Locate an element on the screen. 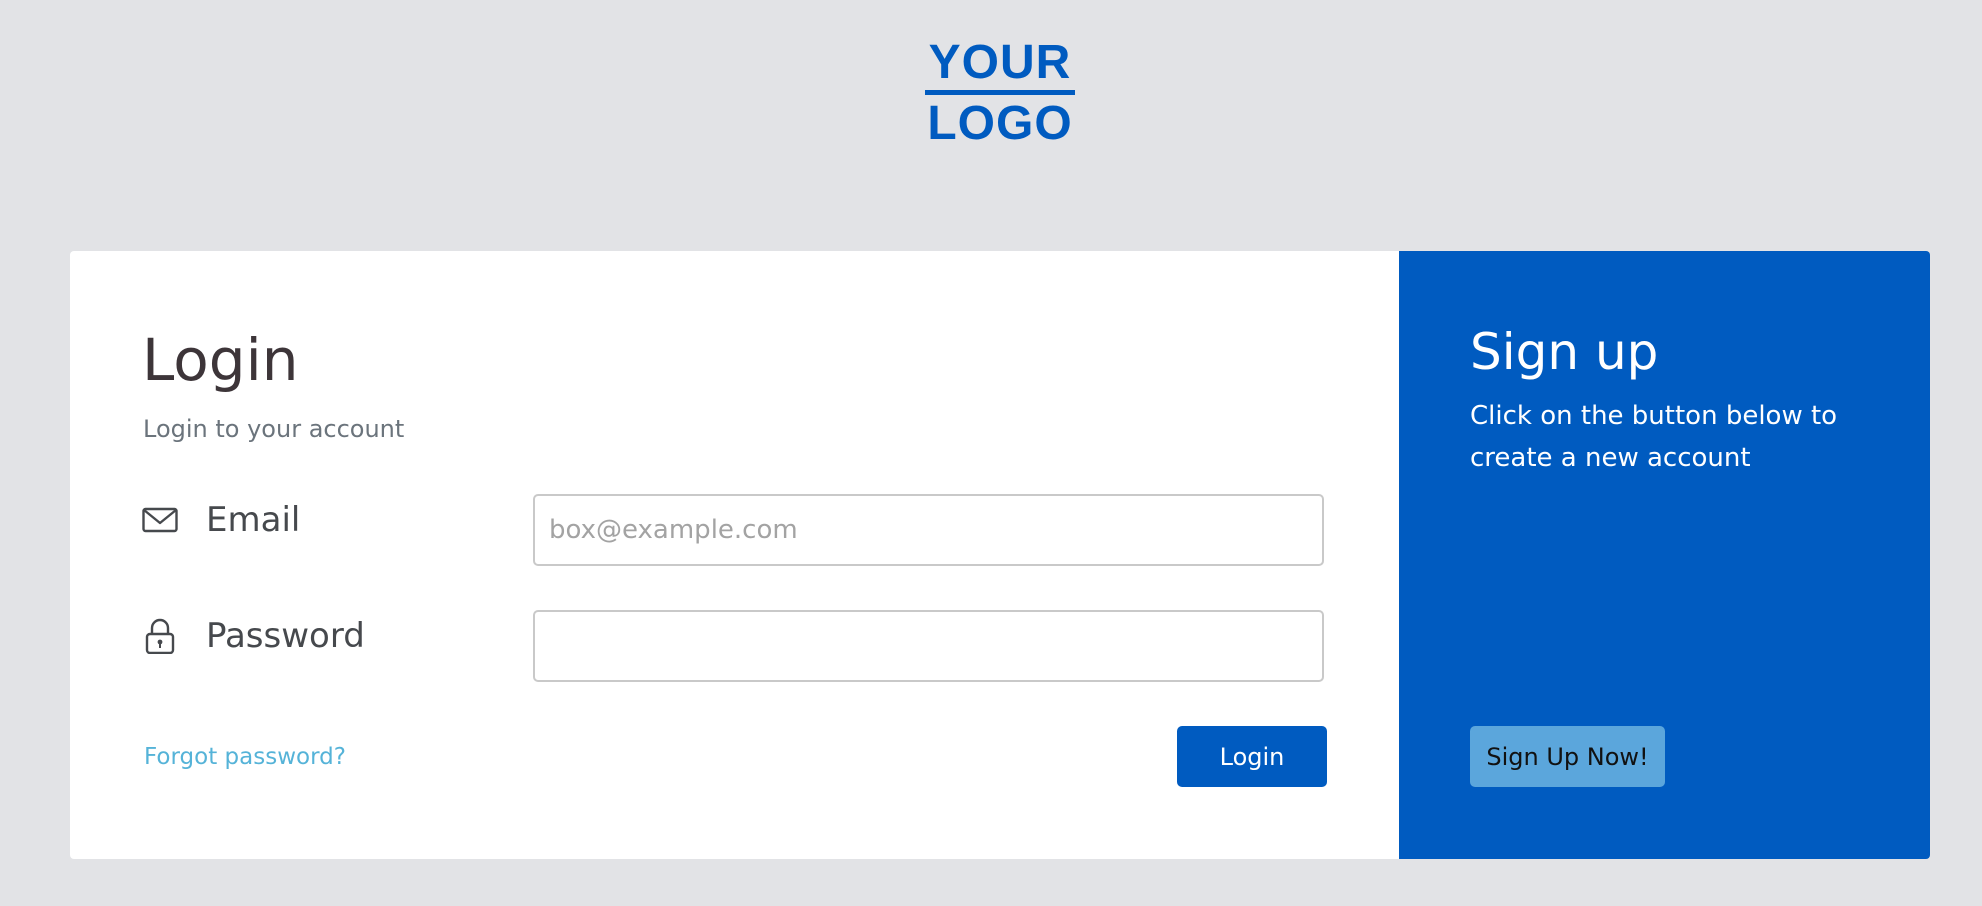  login-title: Login is located at coordinates (220, 360).